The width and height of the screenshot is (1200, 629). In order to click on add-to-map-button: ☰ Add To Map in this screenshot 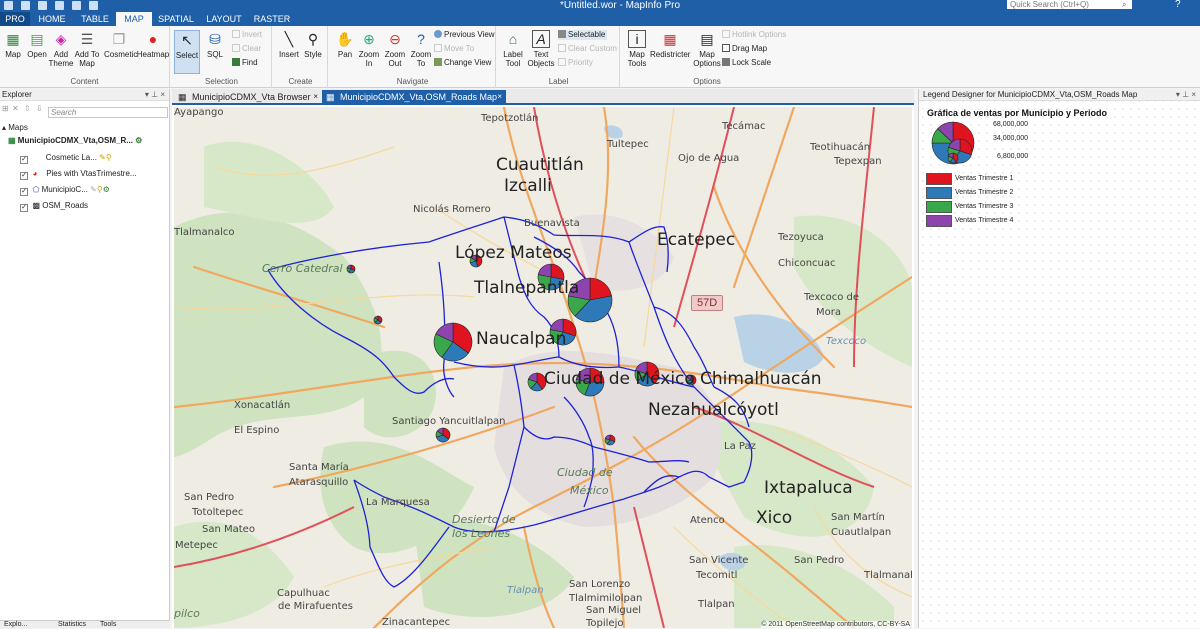, I will do `click(87, 49)`.